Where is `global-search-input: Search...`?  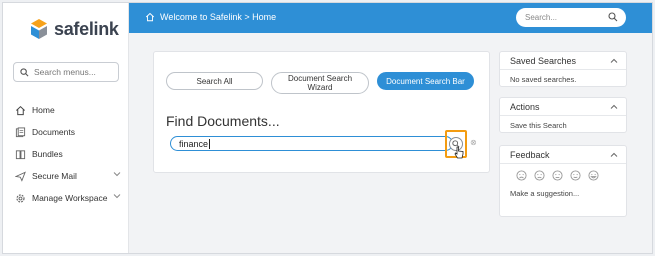
global-search-input: Search... is located at coordinates (571, 17).